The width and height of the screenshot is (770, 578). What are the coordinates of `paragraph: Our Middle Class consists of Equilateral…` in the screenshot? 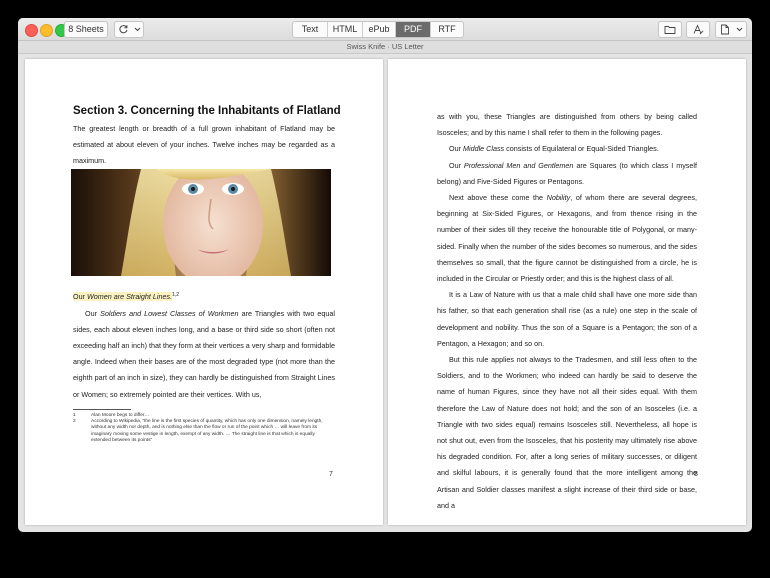 It's located at (554, 149).